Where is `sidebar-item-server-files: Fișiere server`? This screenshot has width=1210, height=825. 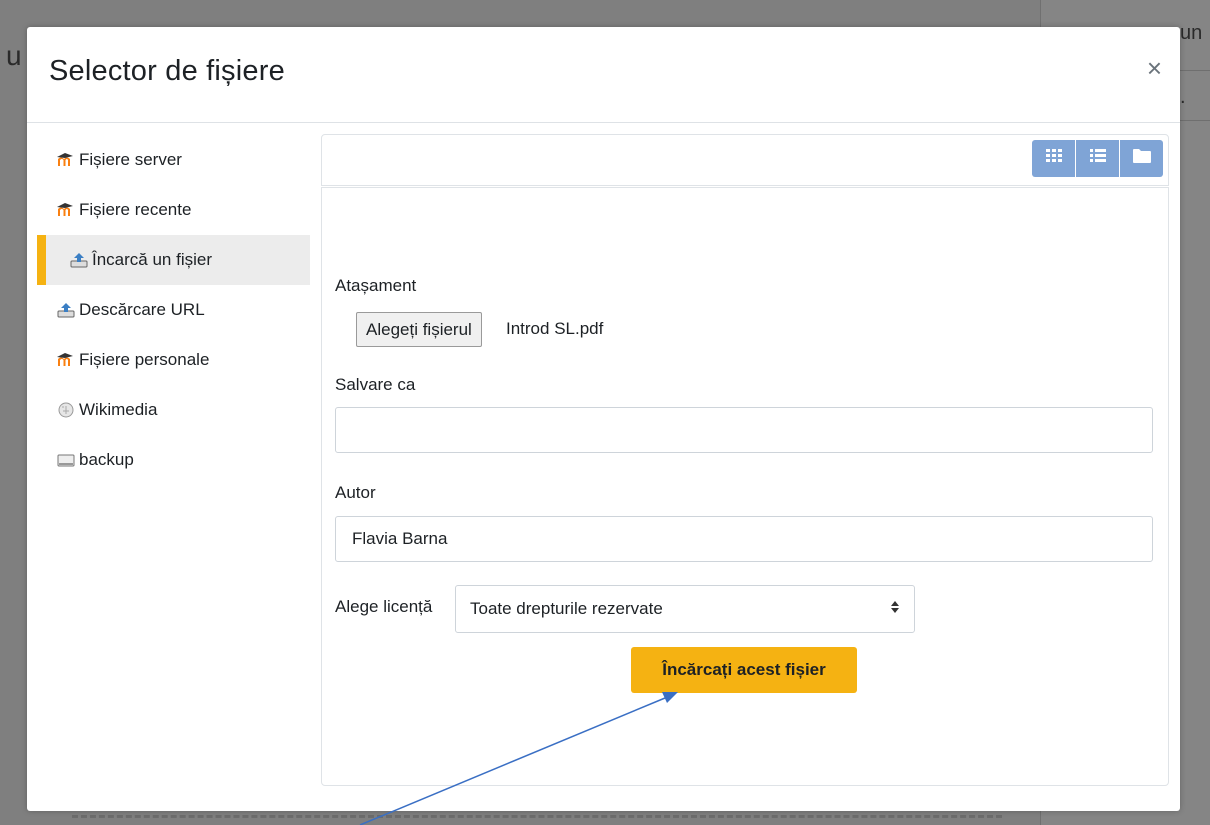 sidebar-item-server-files: Fișiere server is located at coordinates (173, 160).